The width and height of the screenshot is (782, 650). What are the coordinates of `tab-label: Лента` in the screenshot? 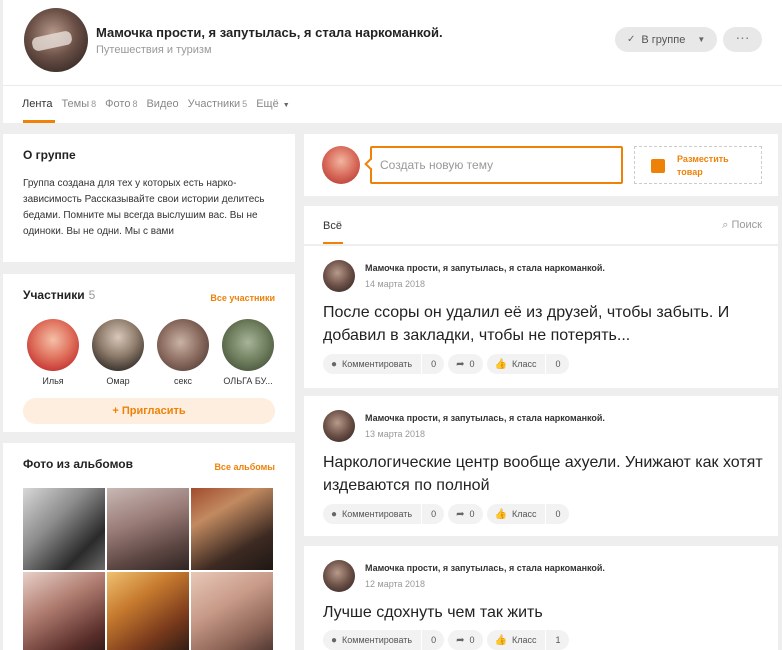 It's located at (37, 104).